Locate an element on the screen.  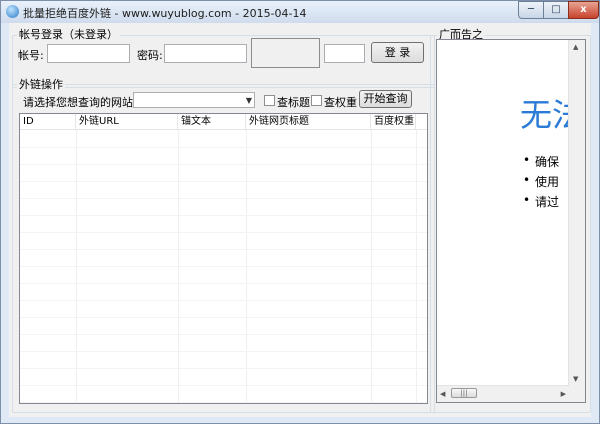
account-input is located at coordinates (88, 53).